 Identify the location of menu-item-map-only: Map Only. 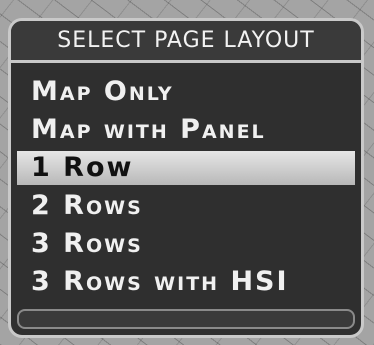
(186, 92).